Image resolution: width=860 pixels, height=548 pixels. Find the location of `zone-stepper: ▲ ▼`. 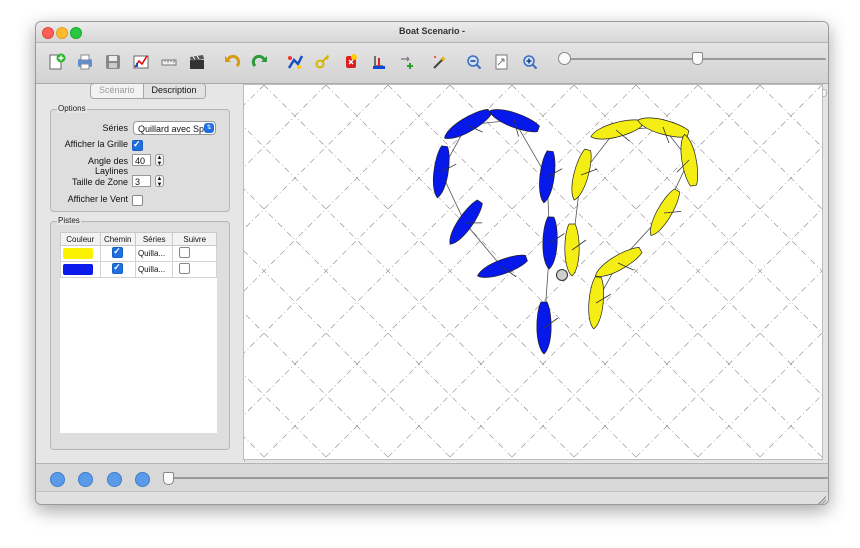

zone-stepper: ▲ ▼ is located at coordinates (159, 181).